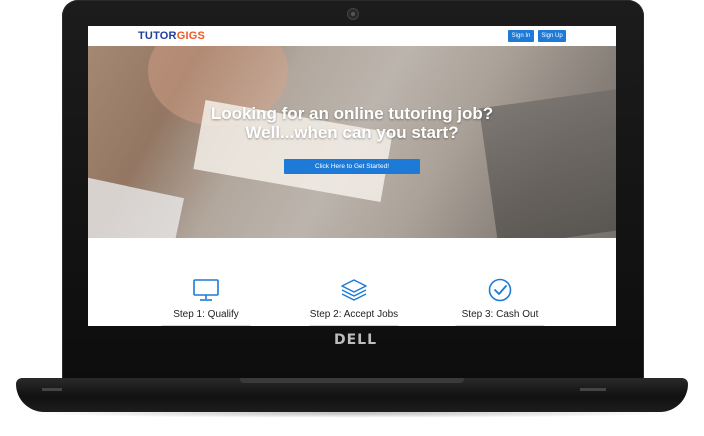 The image size is (704, 436). Describe the element at coordinates (356, 340) in the screenshot. I see `laptop-brand-logo: DELL` at that location.